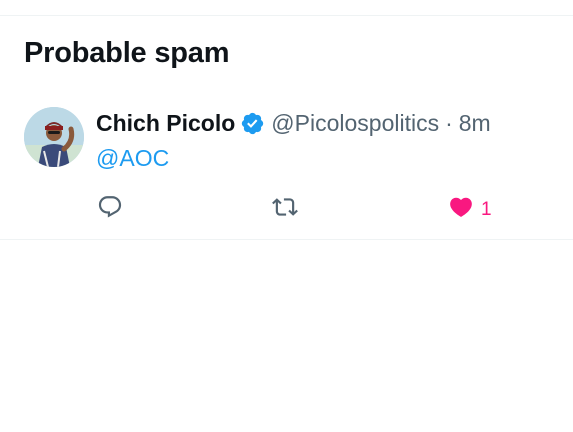 The image size is (573, 432). I want to click on tweet-header: Chich Picolo @Picolospolitics · 8m, so click(293, 123).